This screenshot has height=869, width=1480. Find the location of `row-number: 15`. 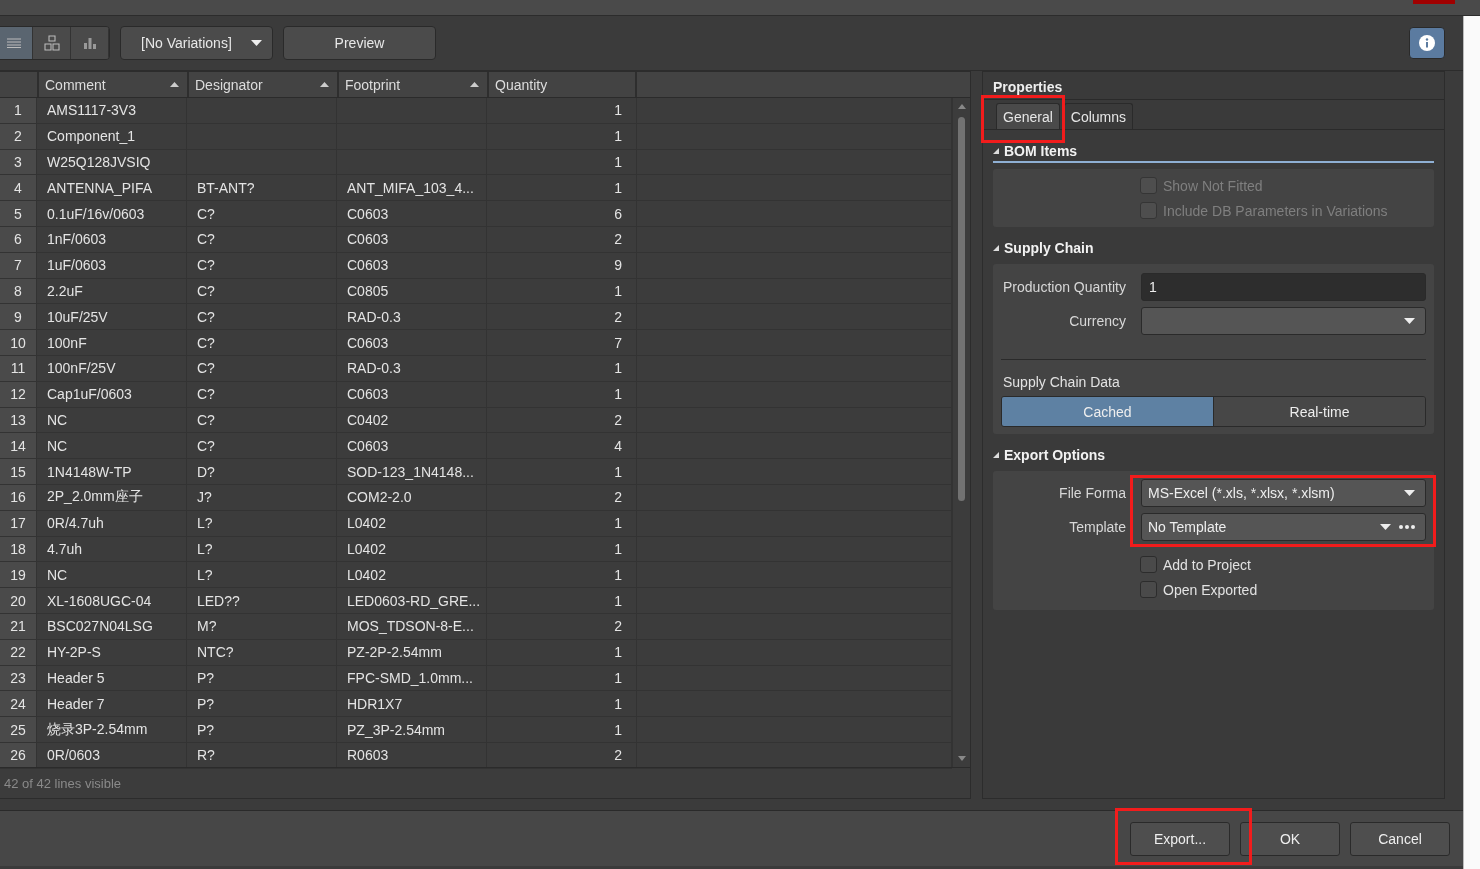

row-number: 15 is located at coordinates (18, 471).